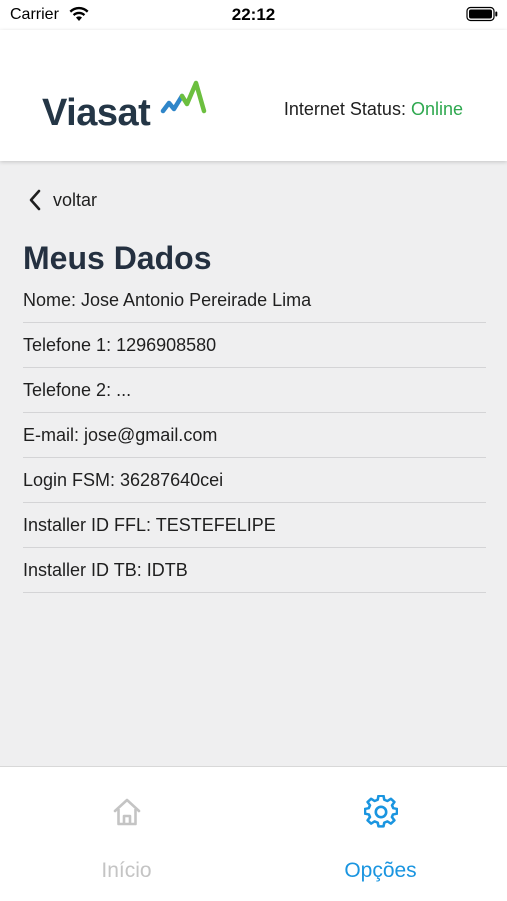 This screenshot has width=507, height=901. I want to click on app-header: Viasat Internet Status: Online, so click(253, 95).